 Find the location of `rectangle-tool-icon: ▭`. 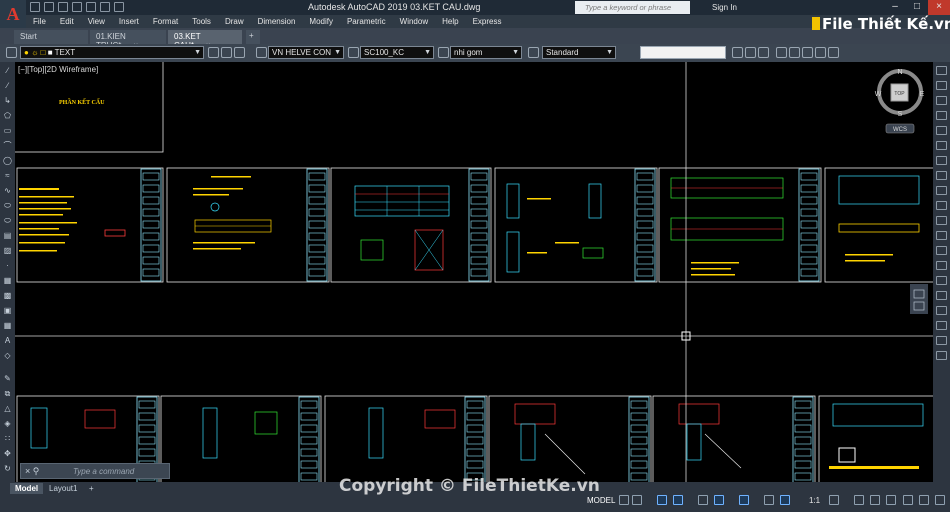

rectangle-tool-icon: ▭ is located at coordinates (7, 130).